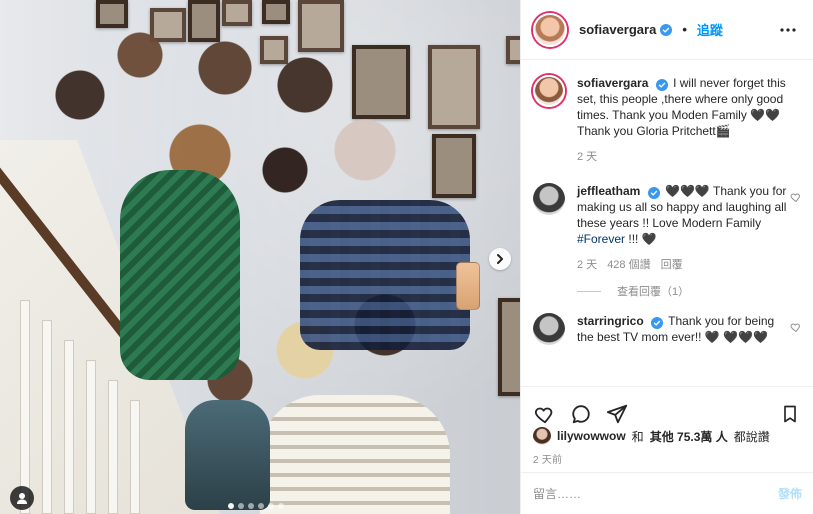 The width and height of the screenshot is (813, 514). Describe the element at coordinates (542, 436) in the screenshot. I see `liker-avatar` at that location.